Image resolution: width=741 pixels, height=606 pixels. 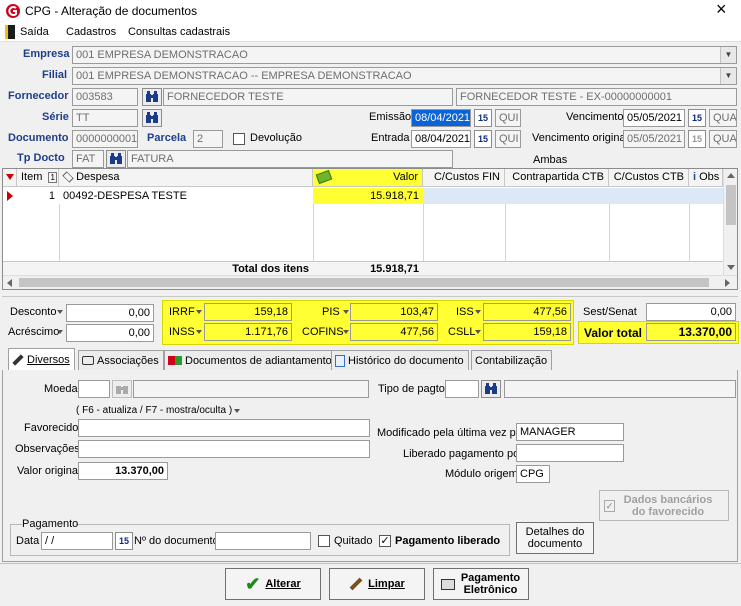 What do you see at coordinates (512, 360) in the screenshot?
I see `tab-contabilizacao: Contabilização` at bounding box center [512, 360].